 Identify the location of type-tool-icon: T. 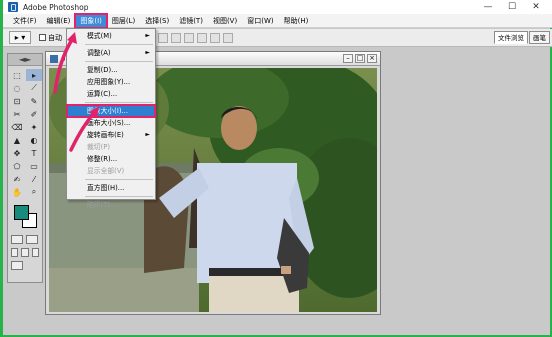
(34, 153).